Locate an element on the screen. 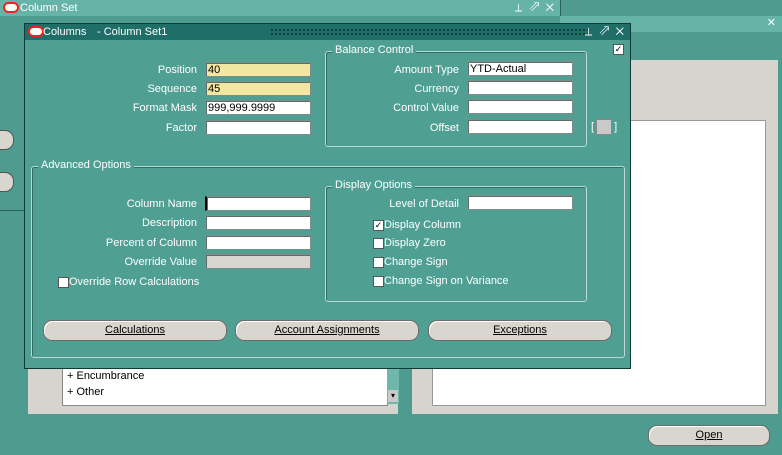 The height and width of the screenshot is (455, 782). change-sign-variance-label: Change Sign on Variance is located at coordinates (446, 281).